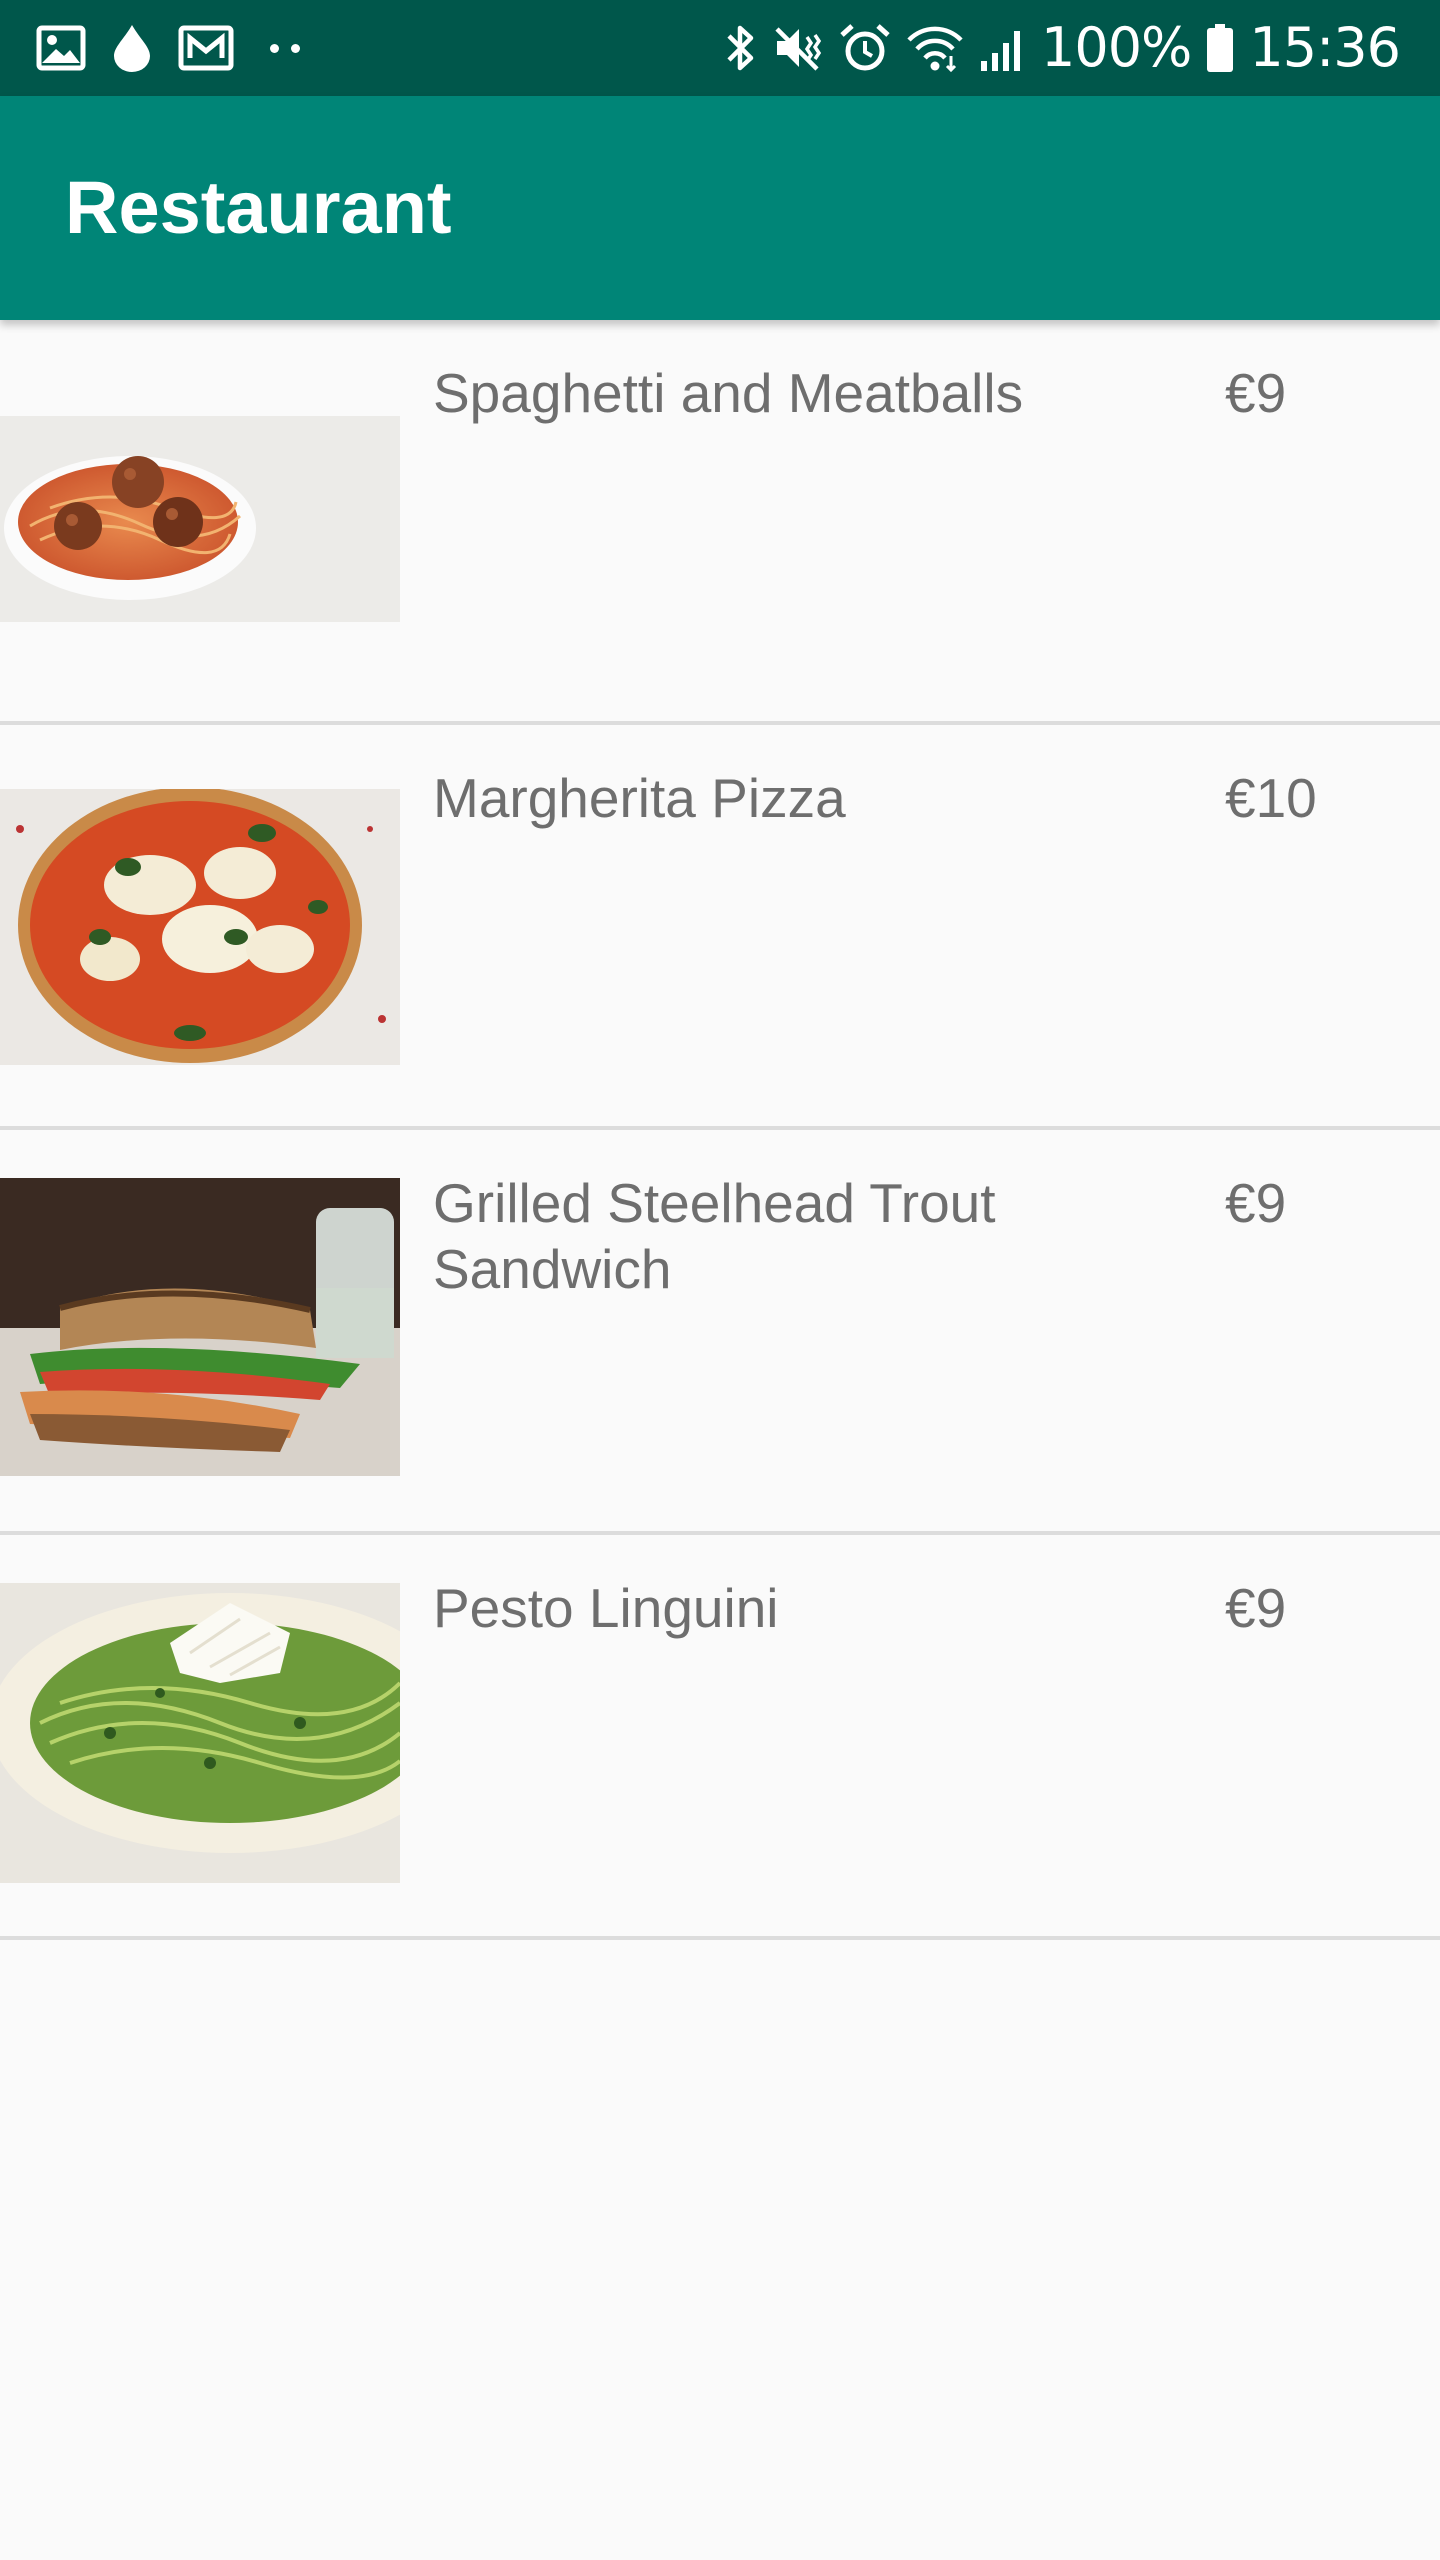 This screenshot has height=2560, width=1440. I want to click on vibrate-off-icon, so click(798, 49).